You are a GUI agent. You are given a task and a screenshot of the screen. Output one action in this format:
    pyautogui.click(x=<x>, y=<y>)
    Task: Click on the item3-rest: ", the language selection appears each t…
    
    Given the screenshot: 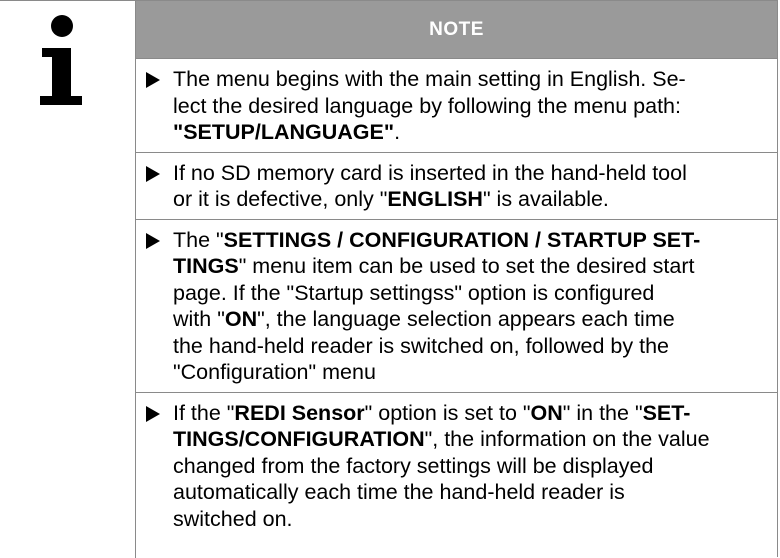 What is the action you would take?
    pyautogui.click(x=466, y=319)
    